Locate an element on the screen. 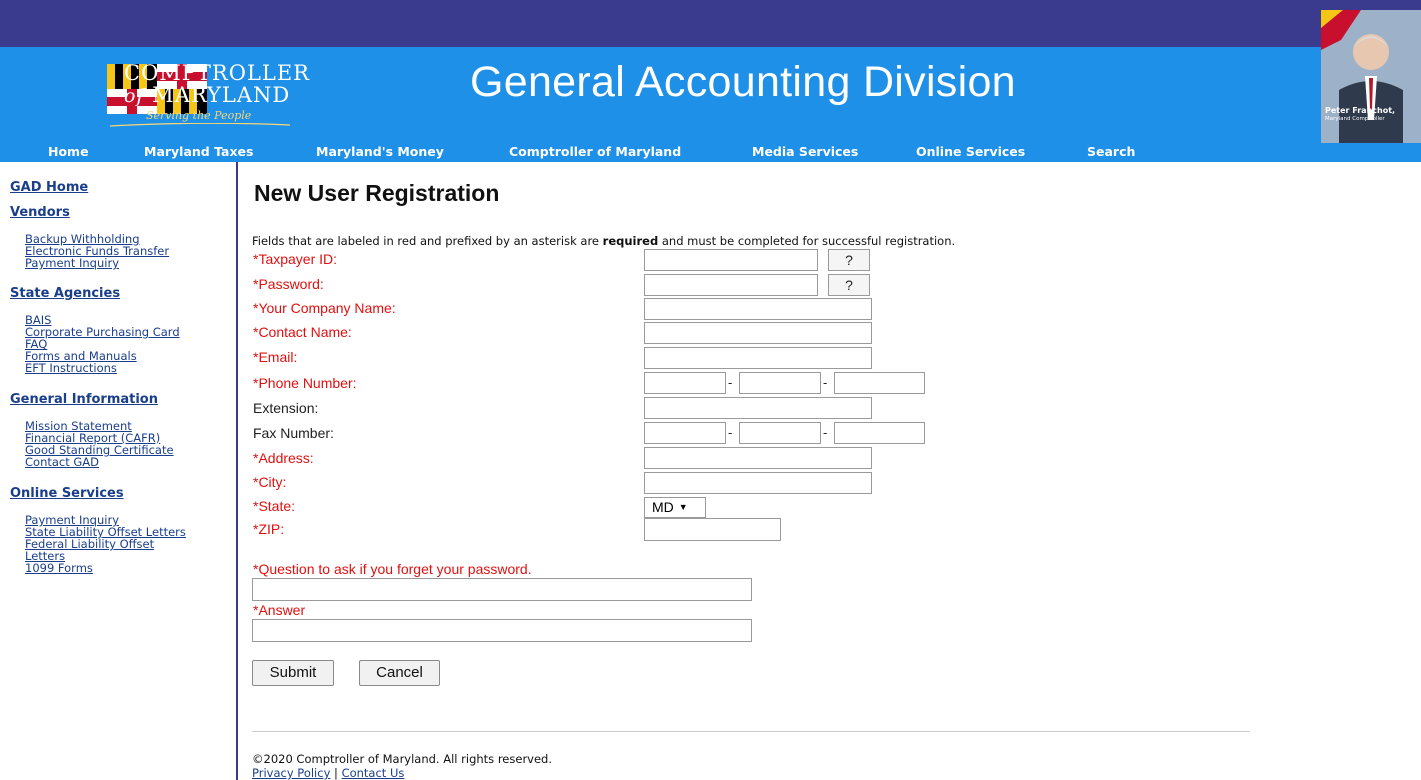 This screenshot has width=1421, height=780. phone-dash-1: - is located at coordinates (730, 382).